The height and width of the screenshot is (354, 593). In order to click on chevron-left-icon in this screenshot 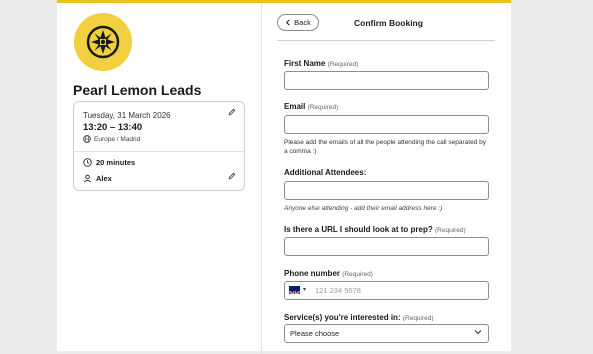, I will do `click(288, 22)`.